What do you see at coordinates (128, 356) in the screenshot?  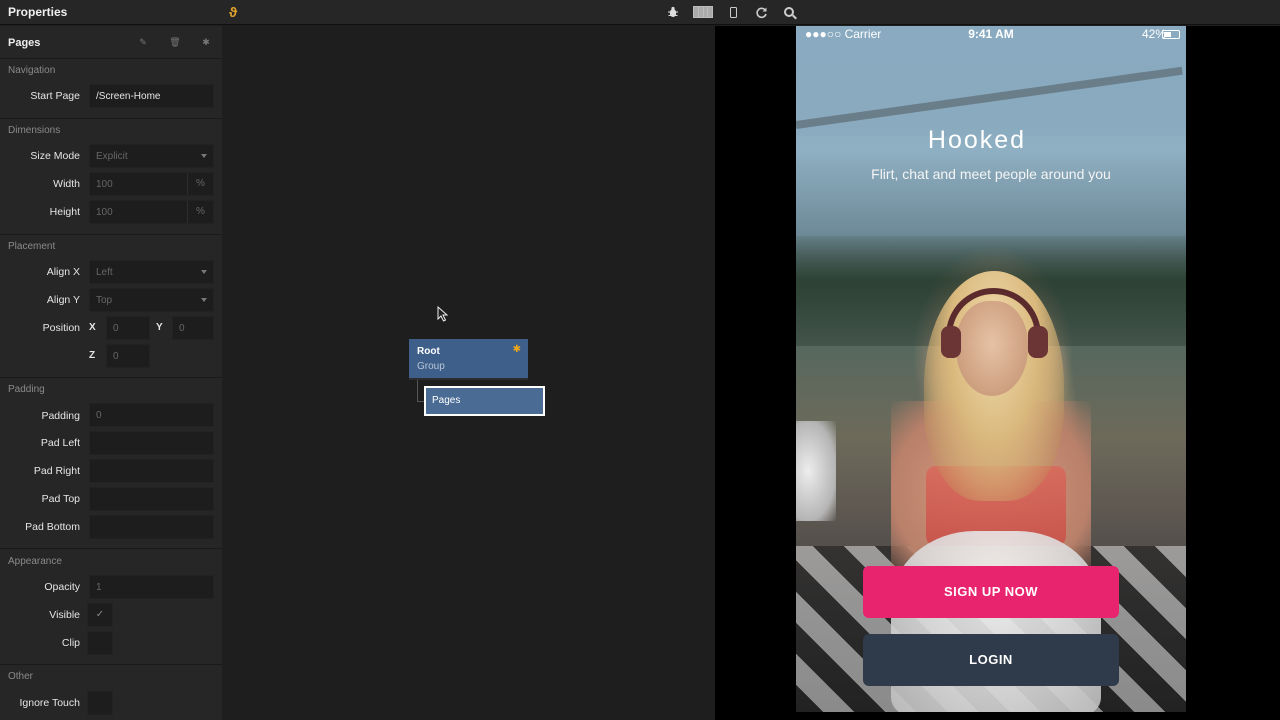 I see `position-z-field: 0` at bounding box center [128, 356].